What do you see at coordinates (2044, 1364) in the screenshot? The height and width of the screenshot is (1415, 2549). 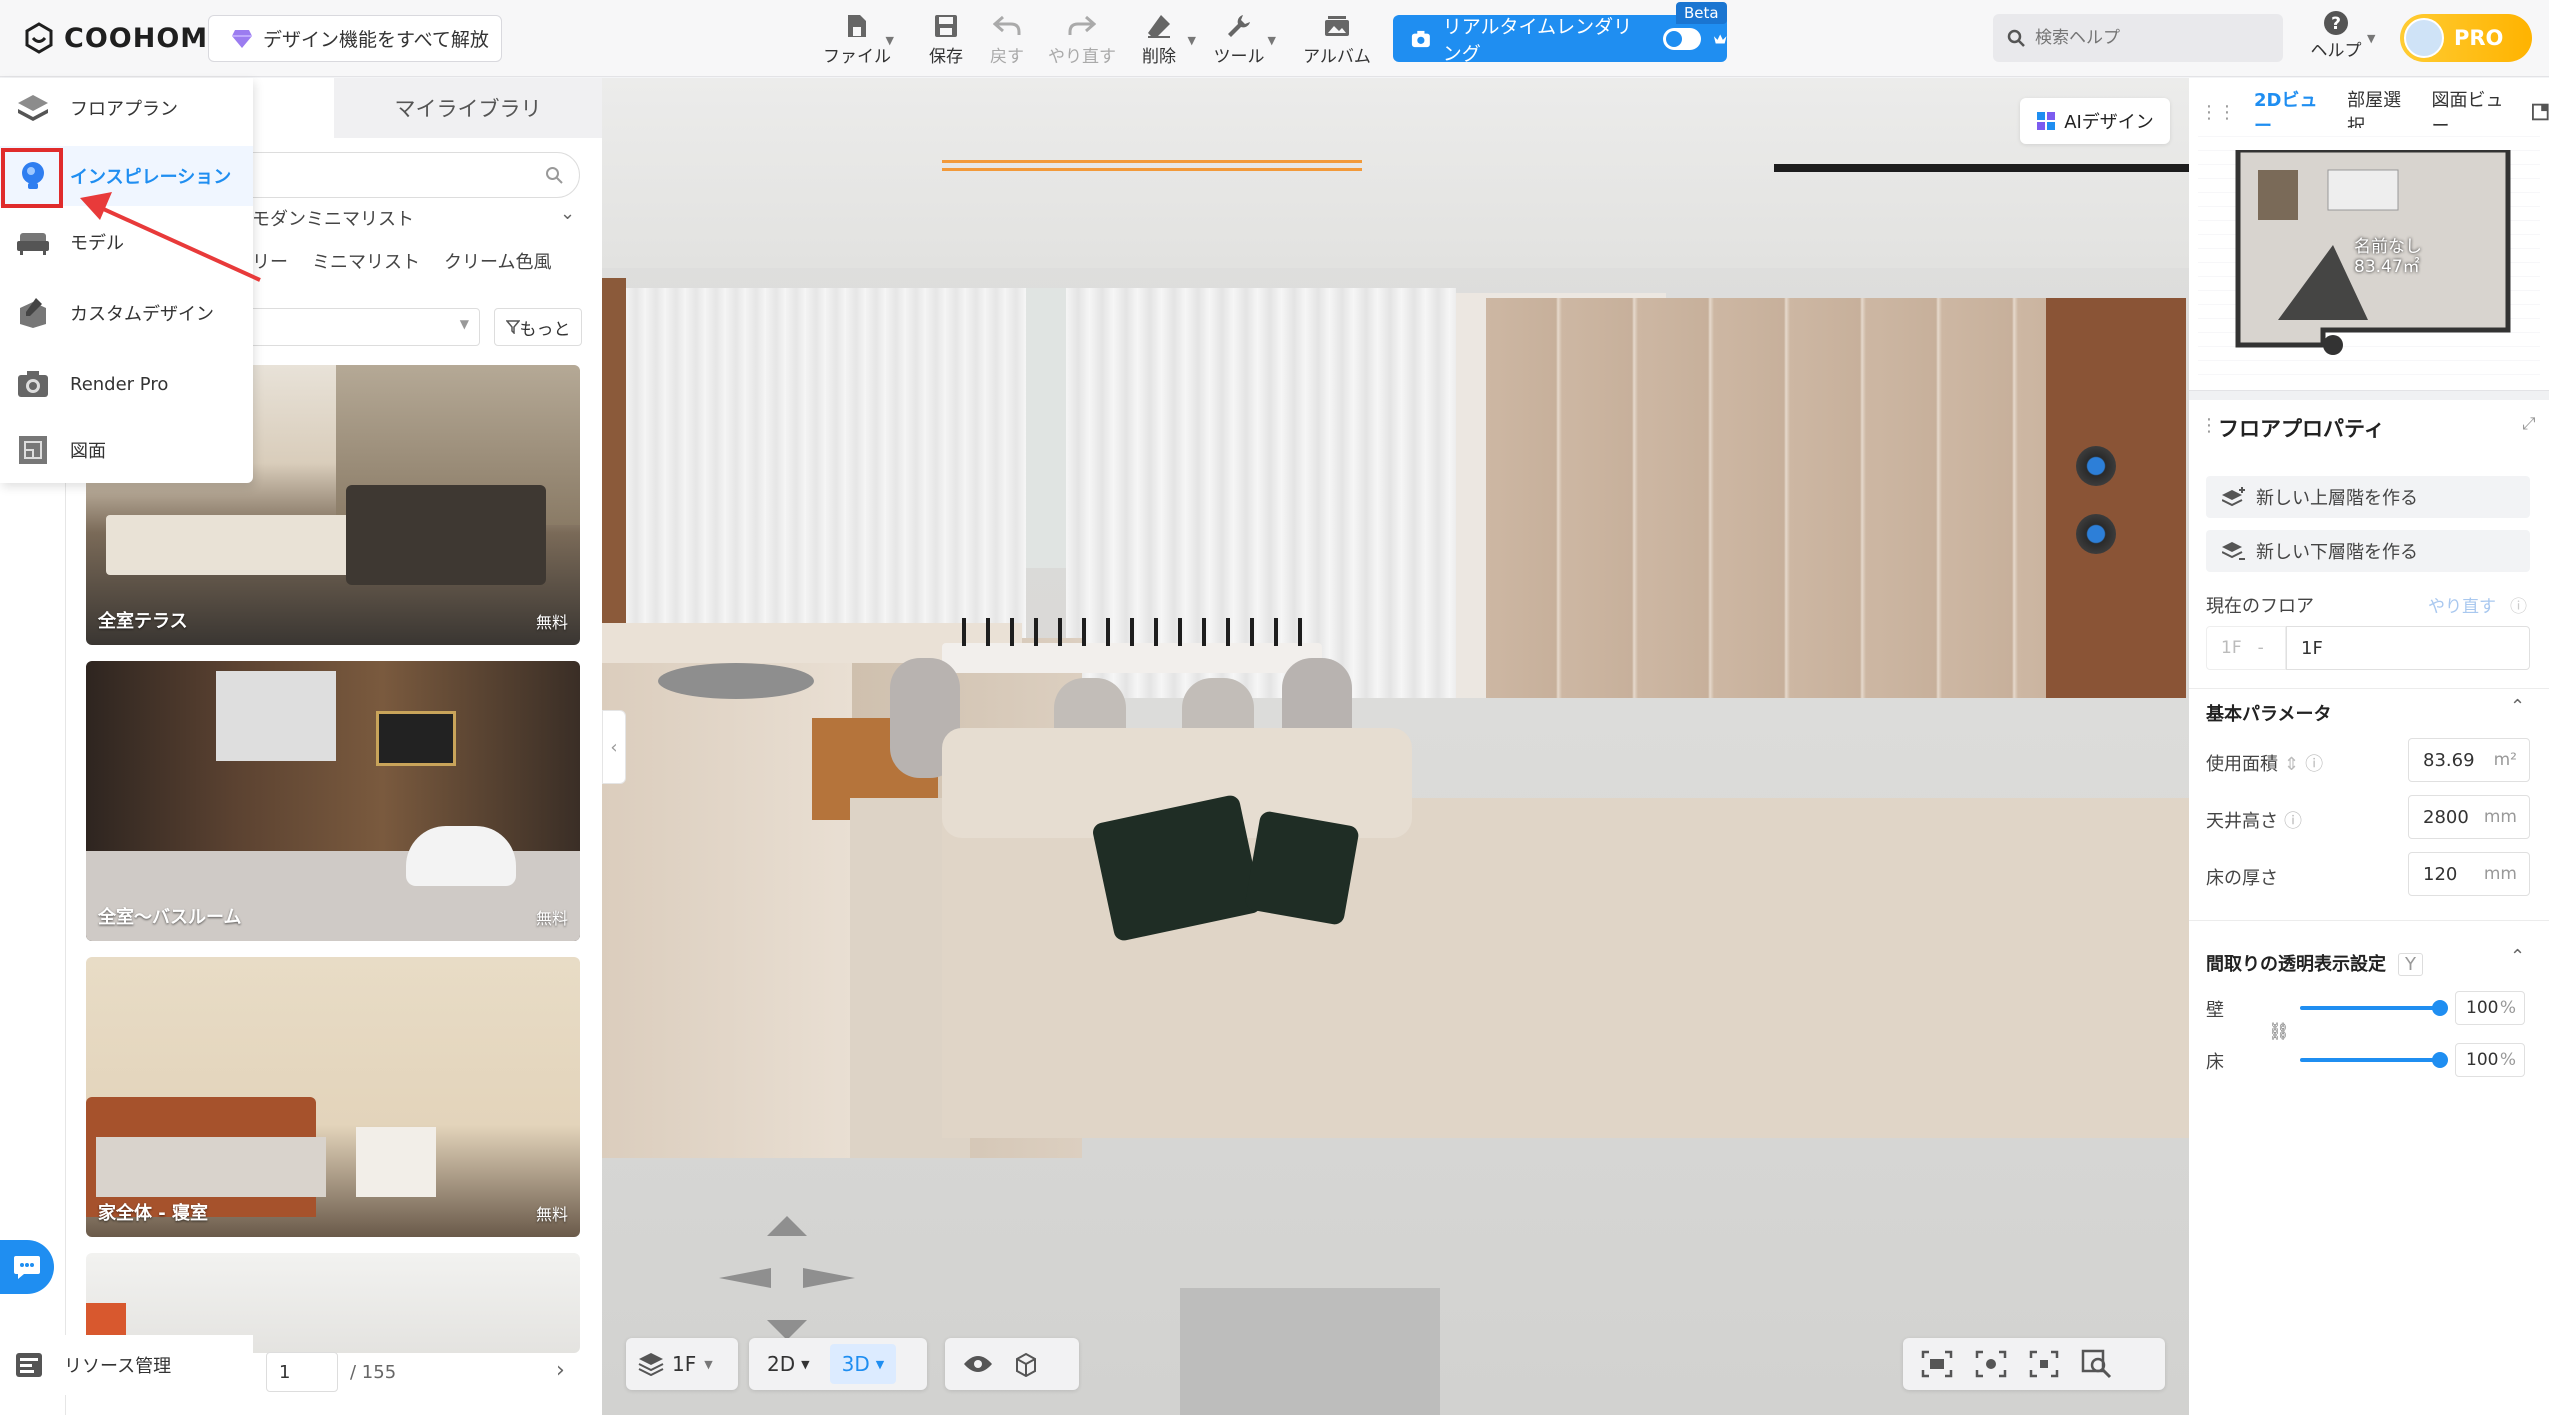 I see `focus-icon` at bounding box center [2044, 1364].